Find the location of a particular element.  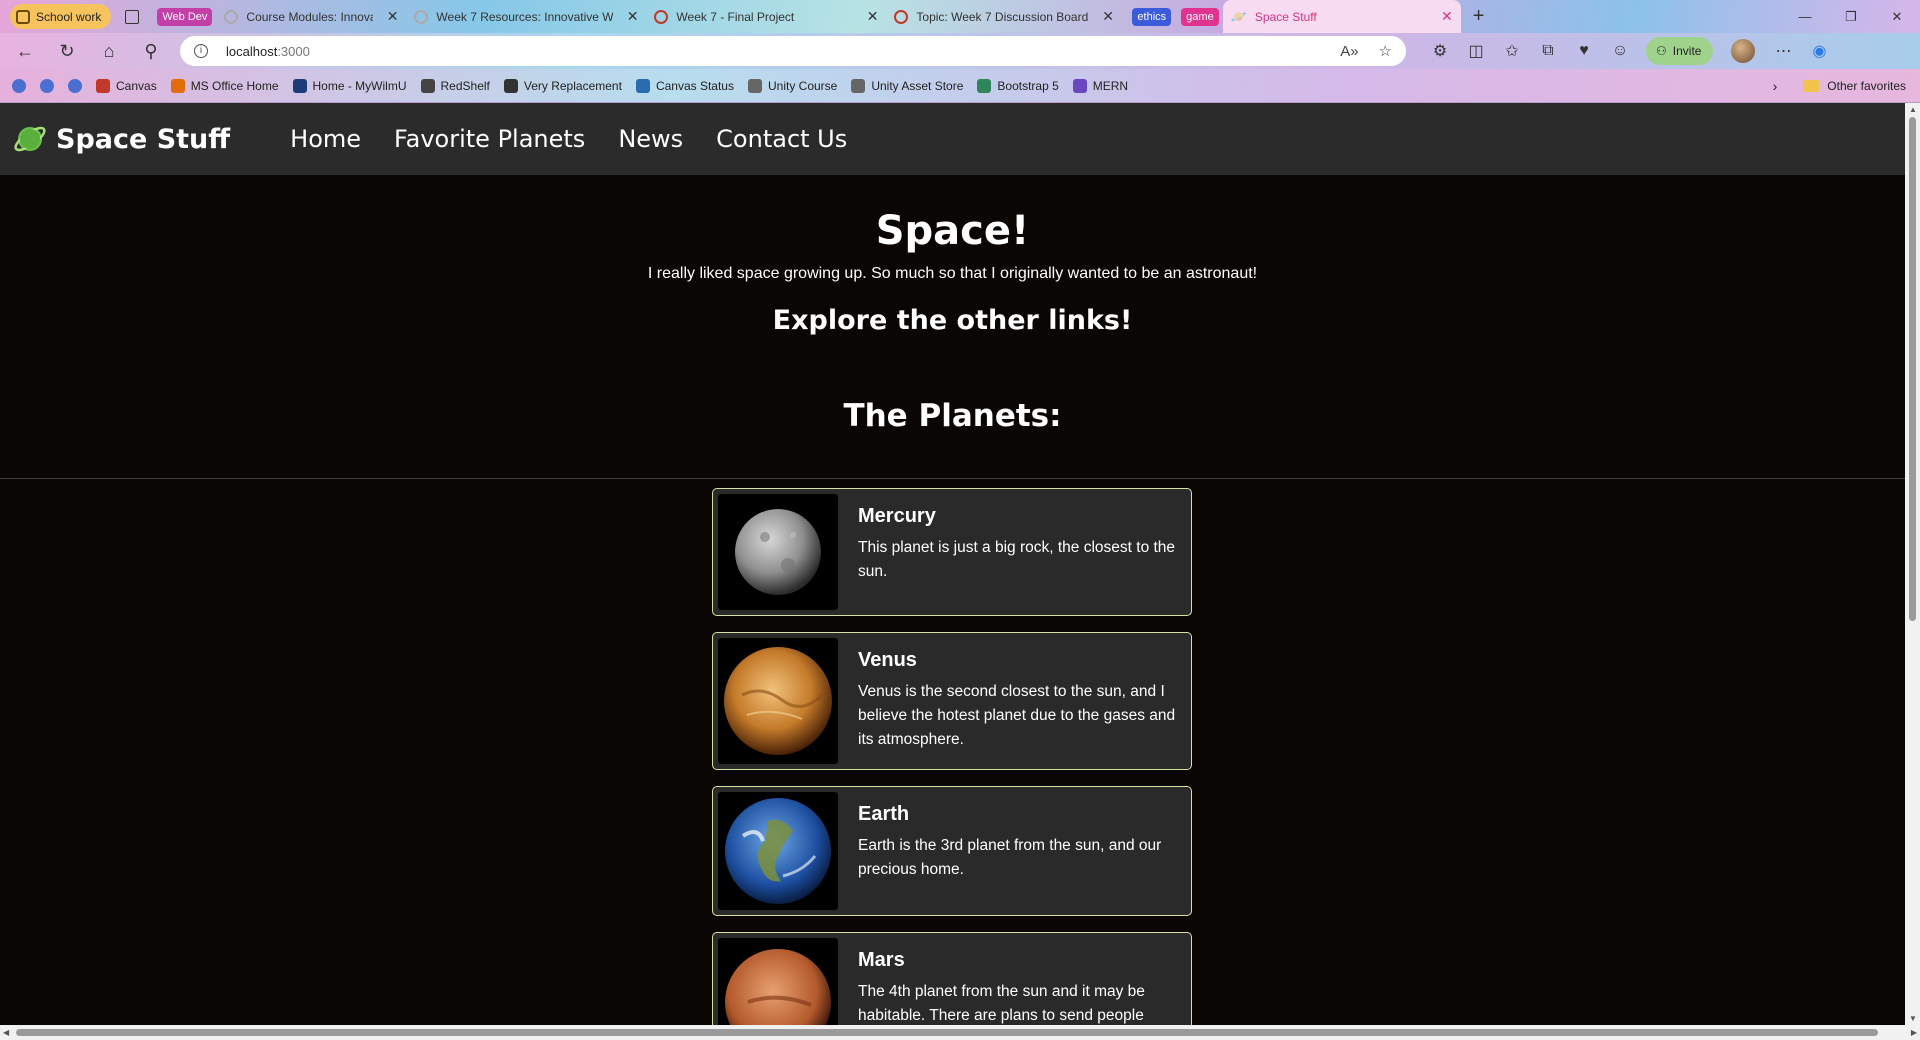

nav-favorite-planets: Favorite Planets is located at coordinates (489, 139).